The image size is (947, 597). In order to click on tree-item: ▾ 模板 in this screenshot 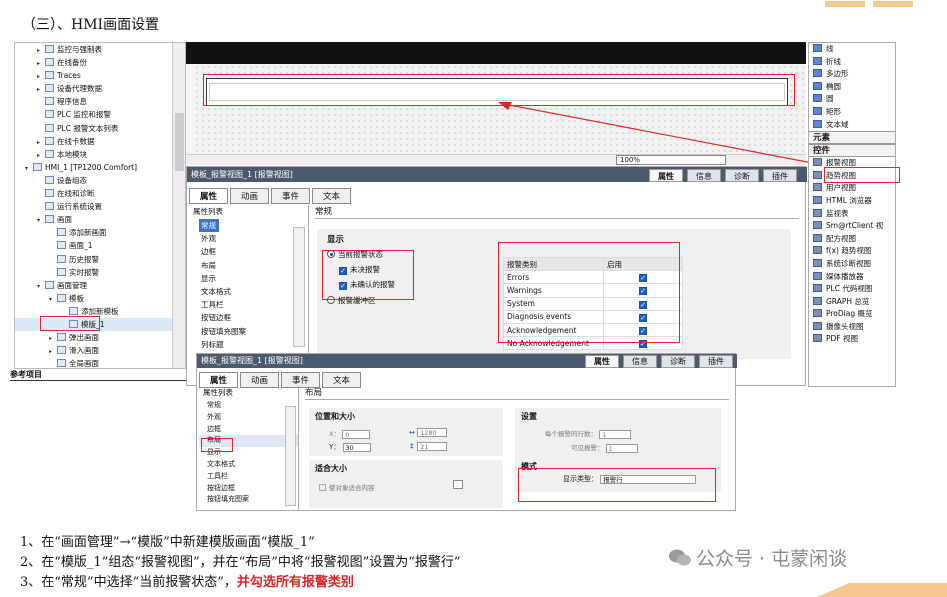, I will do `click(100, 298)`.